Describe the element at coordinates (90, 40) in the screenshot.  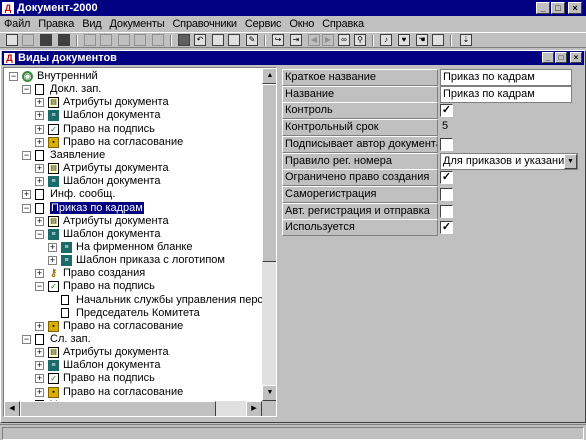
I see `cut-icon` at that location.